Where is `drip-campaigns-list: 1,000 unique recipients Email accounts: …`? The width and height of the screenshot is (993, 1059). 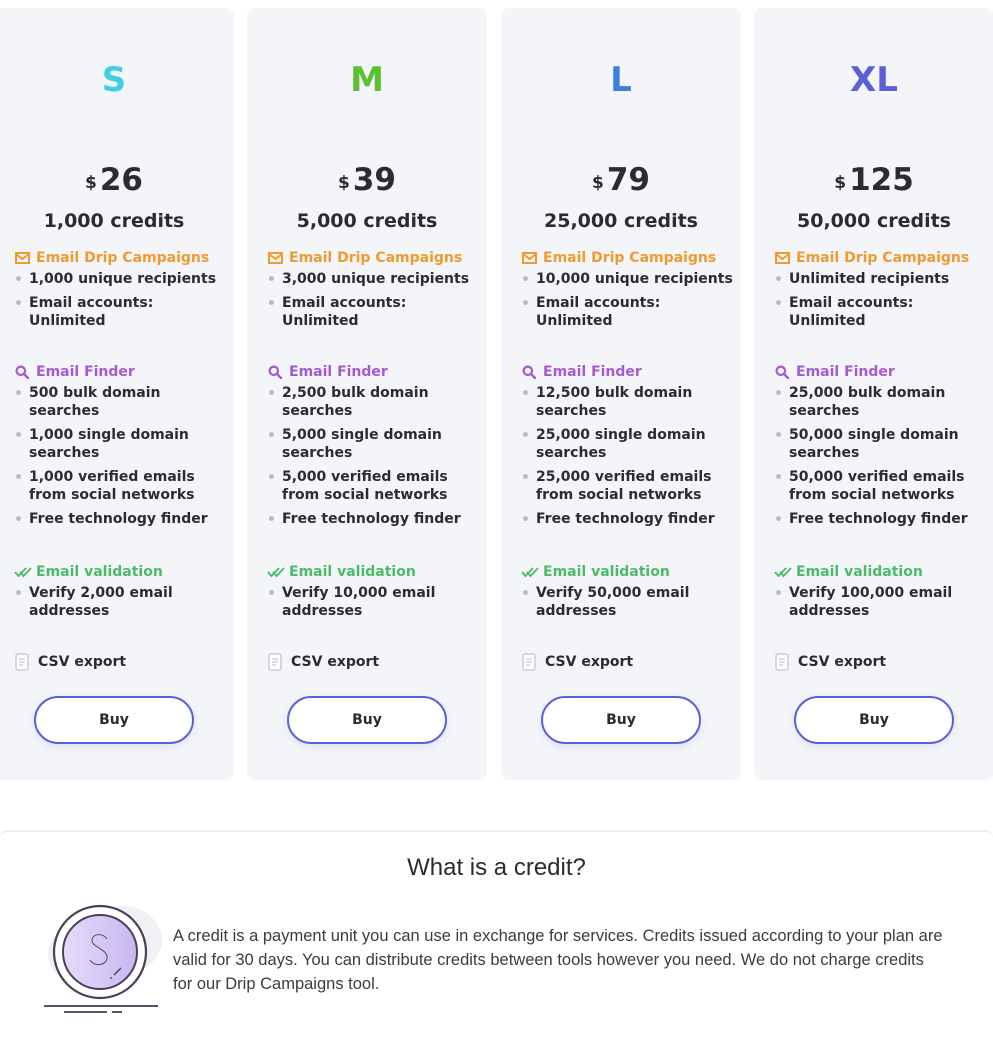 drip-campaigns-list: 1,000 unique recipients Email accounts: … is located at coordinates (121, 303).